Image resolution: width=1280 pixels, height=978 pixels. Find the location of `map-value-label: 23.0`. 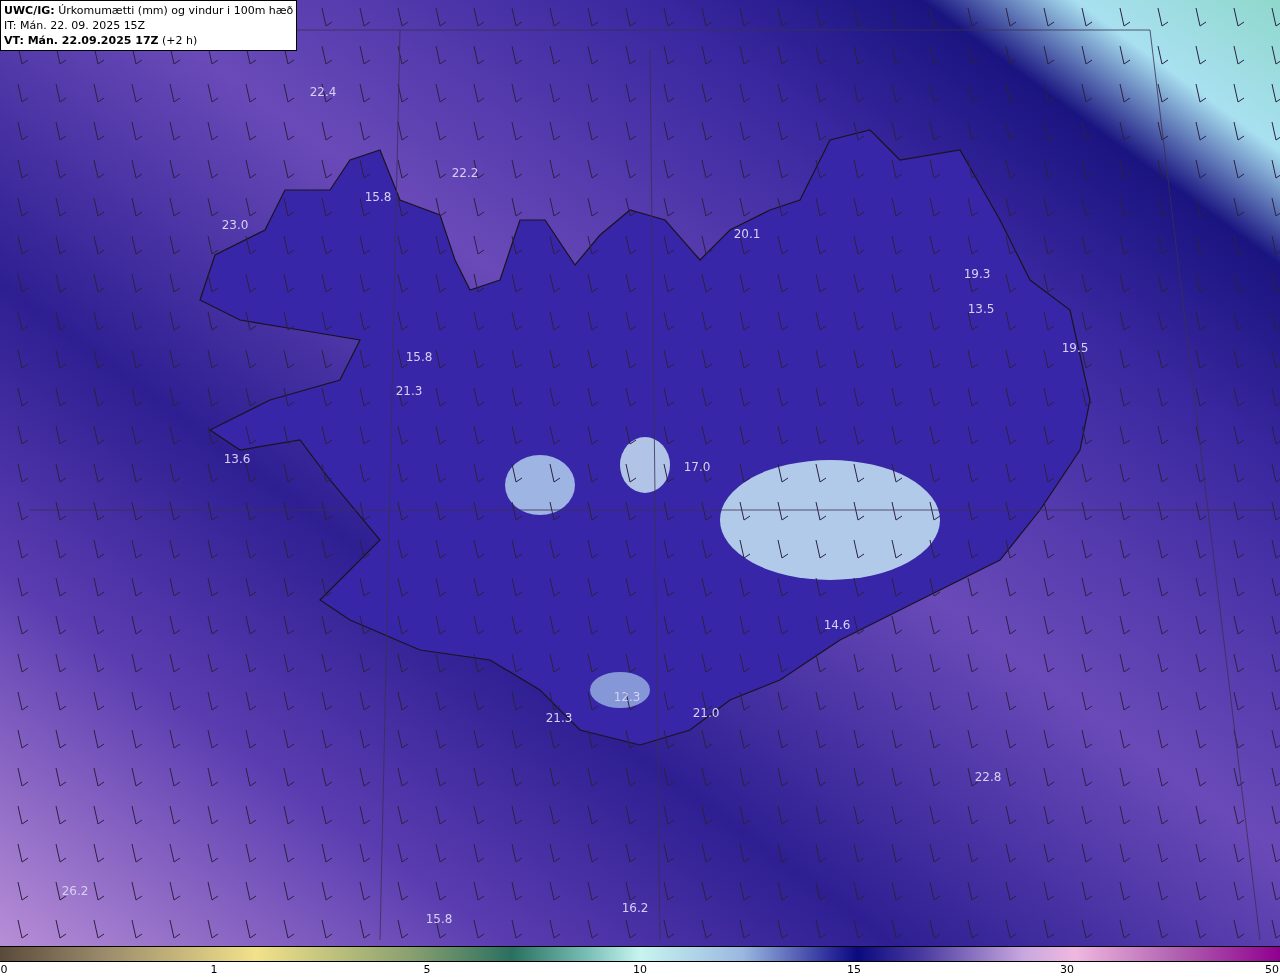

map-value-label: 23.0 is located at coordinates (235, 225).